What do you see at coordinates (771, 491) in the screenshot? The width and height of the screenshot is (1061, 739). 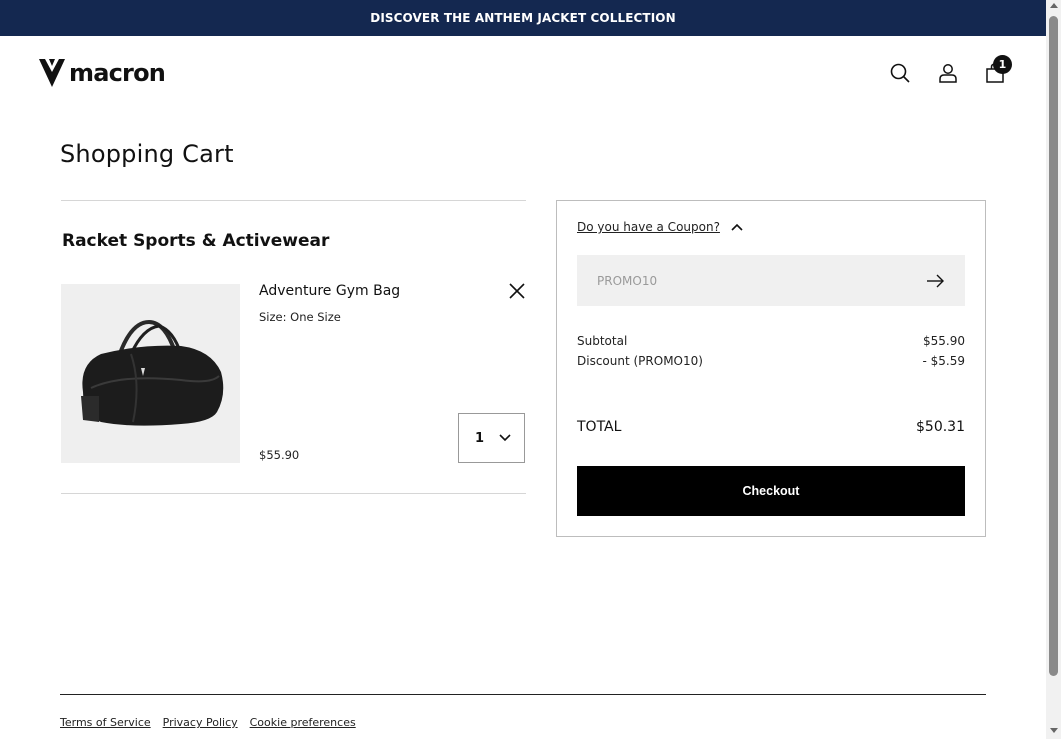 I see `checkout-button: Checkout` at bounding box center [771, 491].